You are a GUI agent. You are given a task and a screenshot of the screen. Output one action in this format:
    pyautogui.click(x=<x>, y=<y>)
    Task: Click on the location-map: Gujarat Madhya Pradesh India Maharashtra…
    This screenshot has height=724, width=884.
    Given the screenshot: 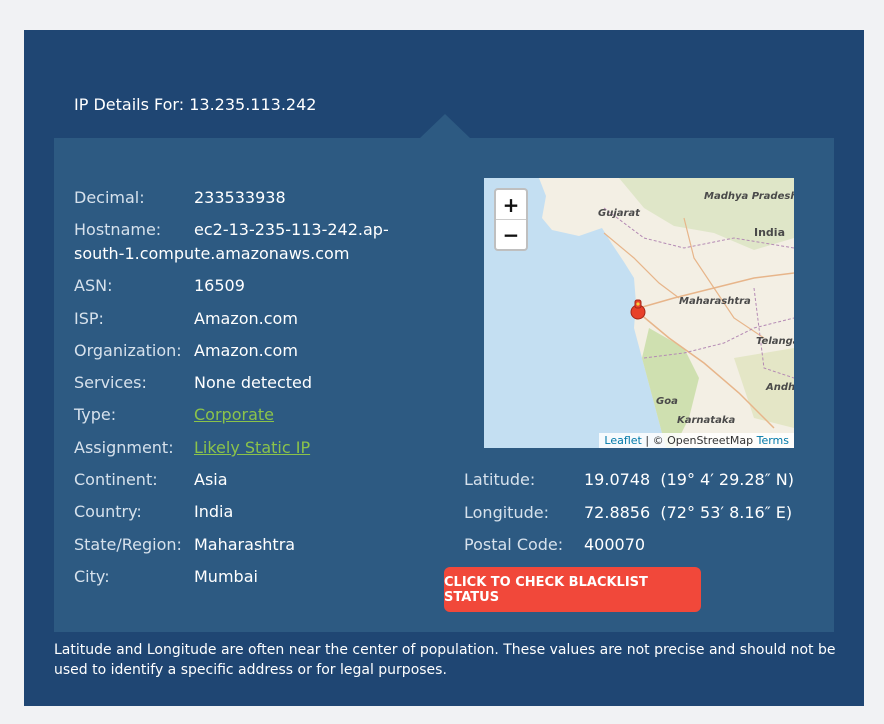 What is the action you would take?
    pyautogui.click(x=639, y=313)
    